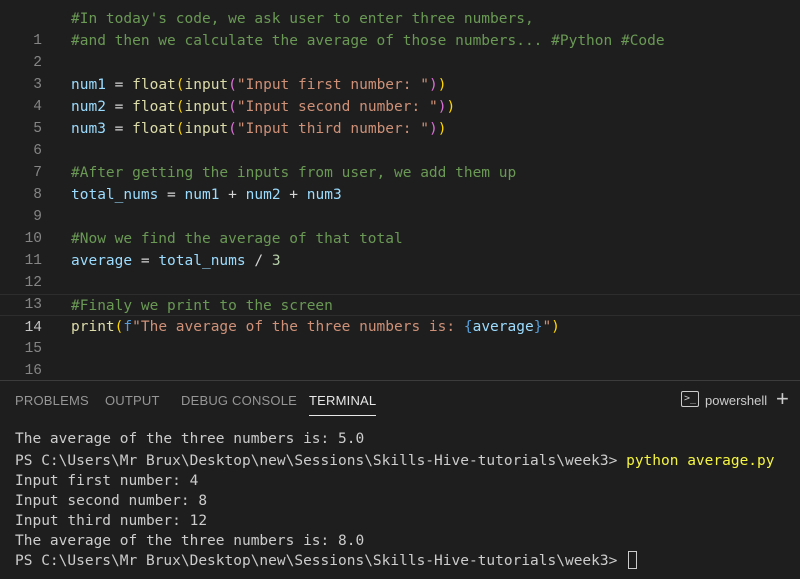  Describe the element at coordinates (400, 160) in the screenshot. I see `code-line-7: 7` at that location.